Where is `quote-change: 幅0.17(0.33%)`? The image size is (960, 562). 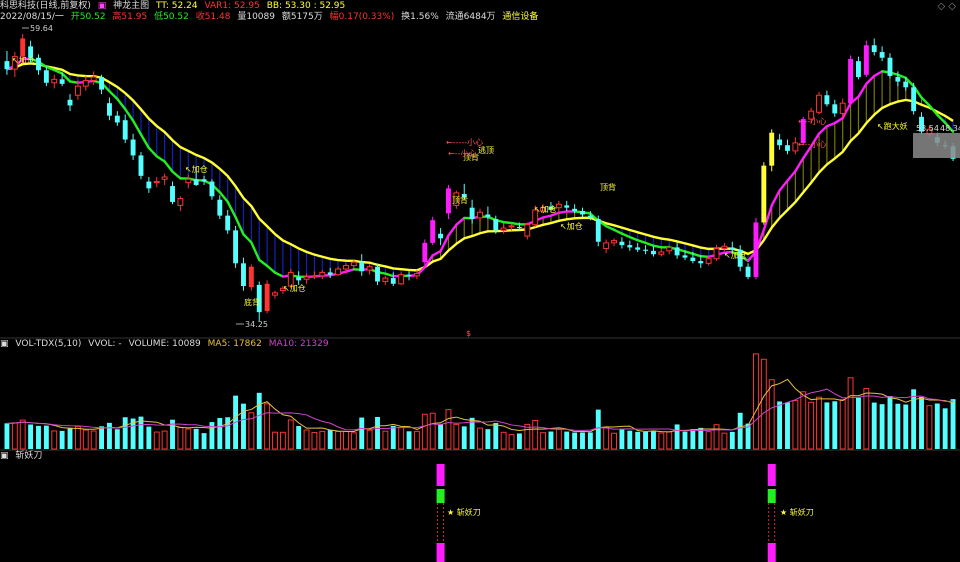 quote-change: 幅0.17(0.33%) is located at coordinates (362, 17).